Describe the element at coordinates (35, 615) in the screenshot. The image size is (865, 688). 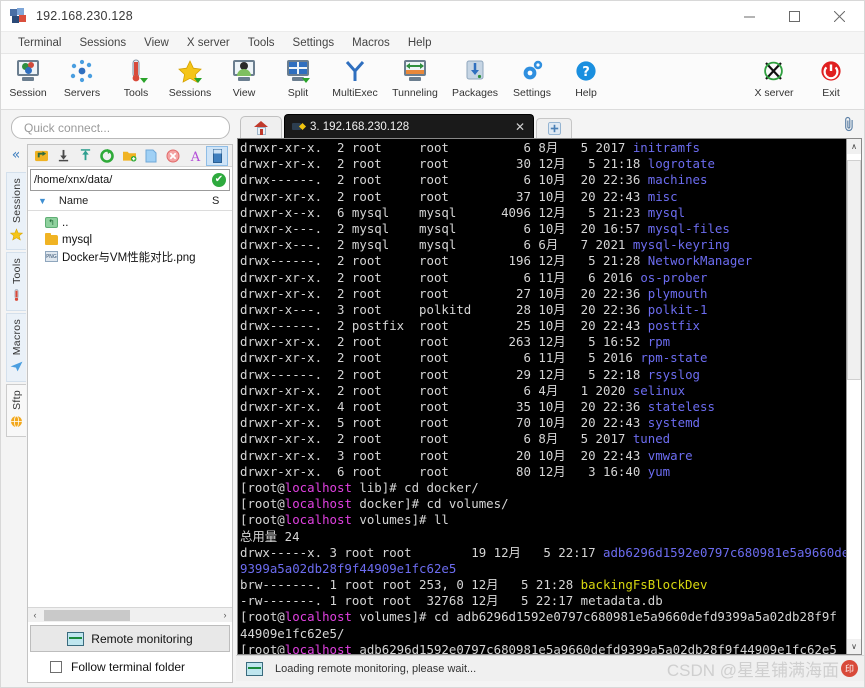
I see `scroll-left-icon: ‹` at that location.